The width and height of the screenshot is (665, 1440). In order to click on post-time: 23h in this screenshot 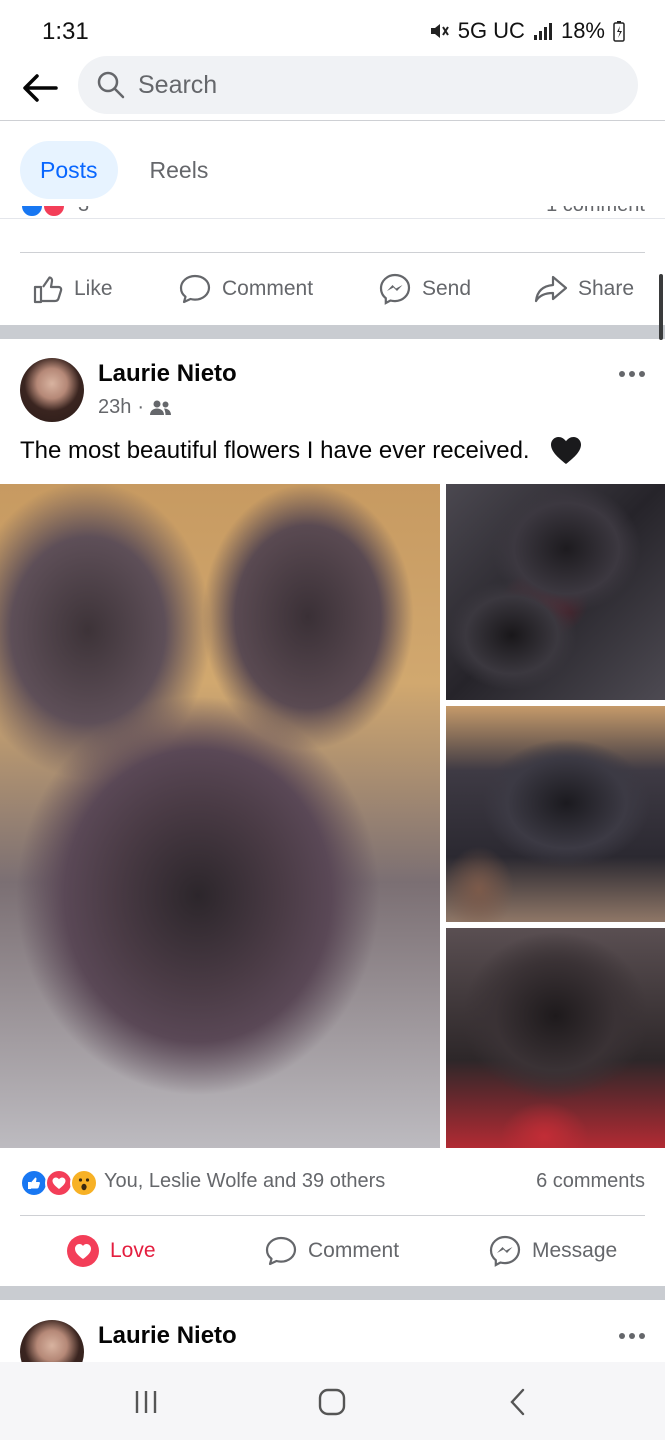, I will do `click(114, 407)`.